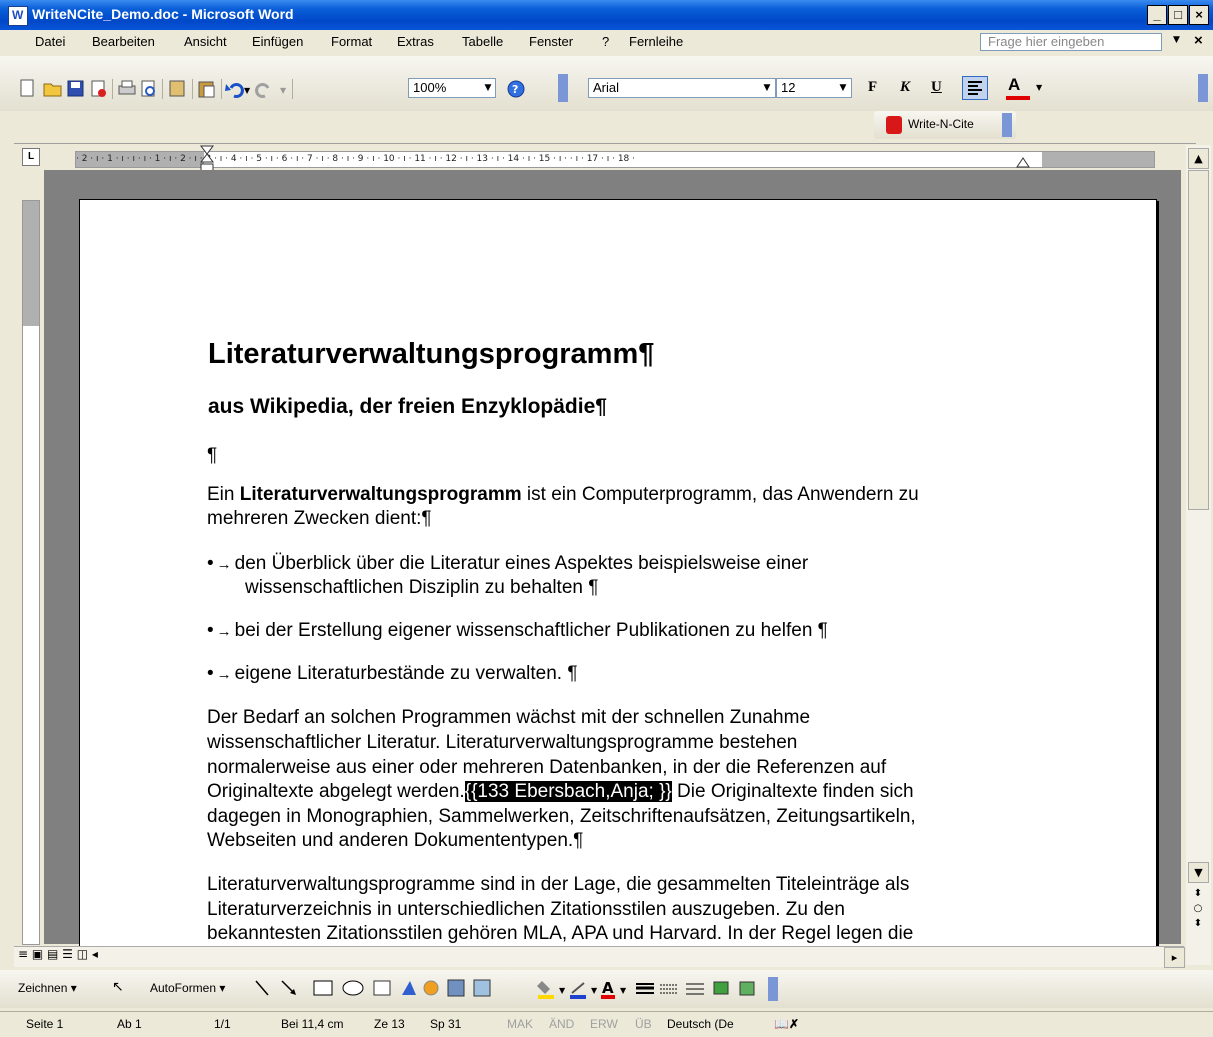  What do you see at coordinates (277, 41) in the screenshot?
I see `menu-einfuegen: Einfügen` at bounding box center [277, 41].